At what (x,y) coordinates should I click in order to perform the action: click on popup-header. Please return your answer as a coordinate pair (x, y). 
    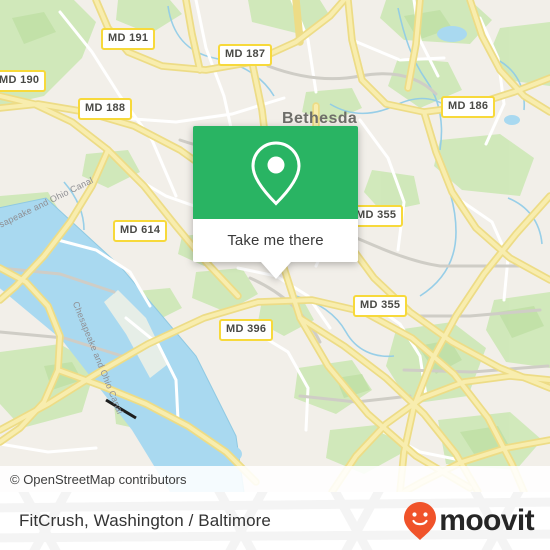
    Looking at the image, I should click on (275, 172).